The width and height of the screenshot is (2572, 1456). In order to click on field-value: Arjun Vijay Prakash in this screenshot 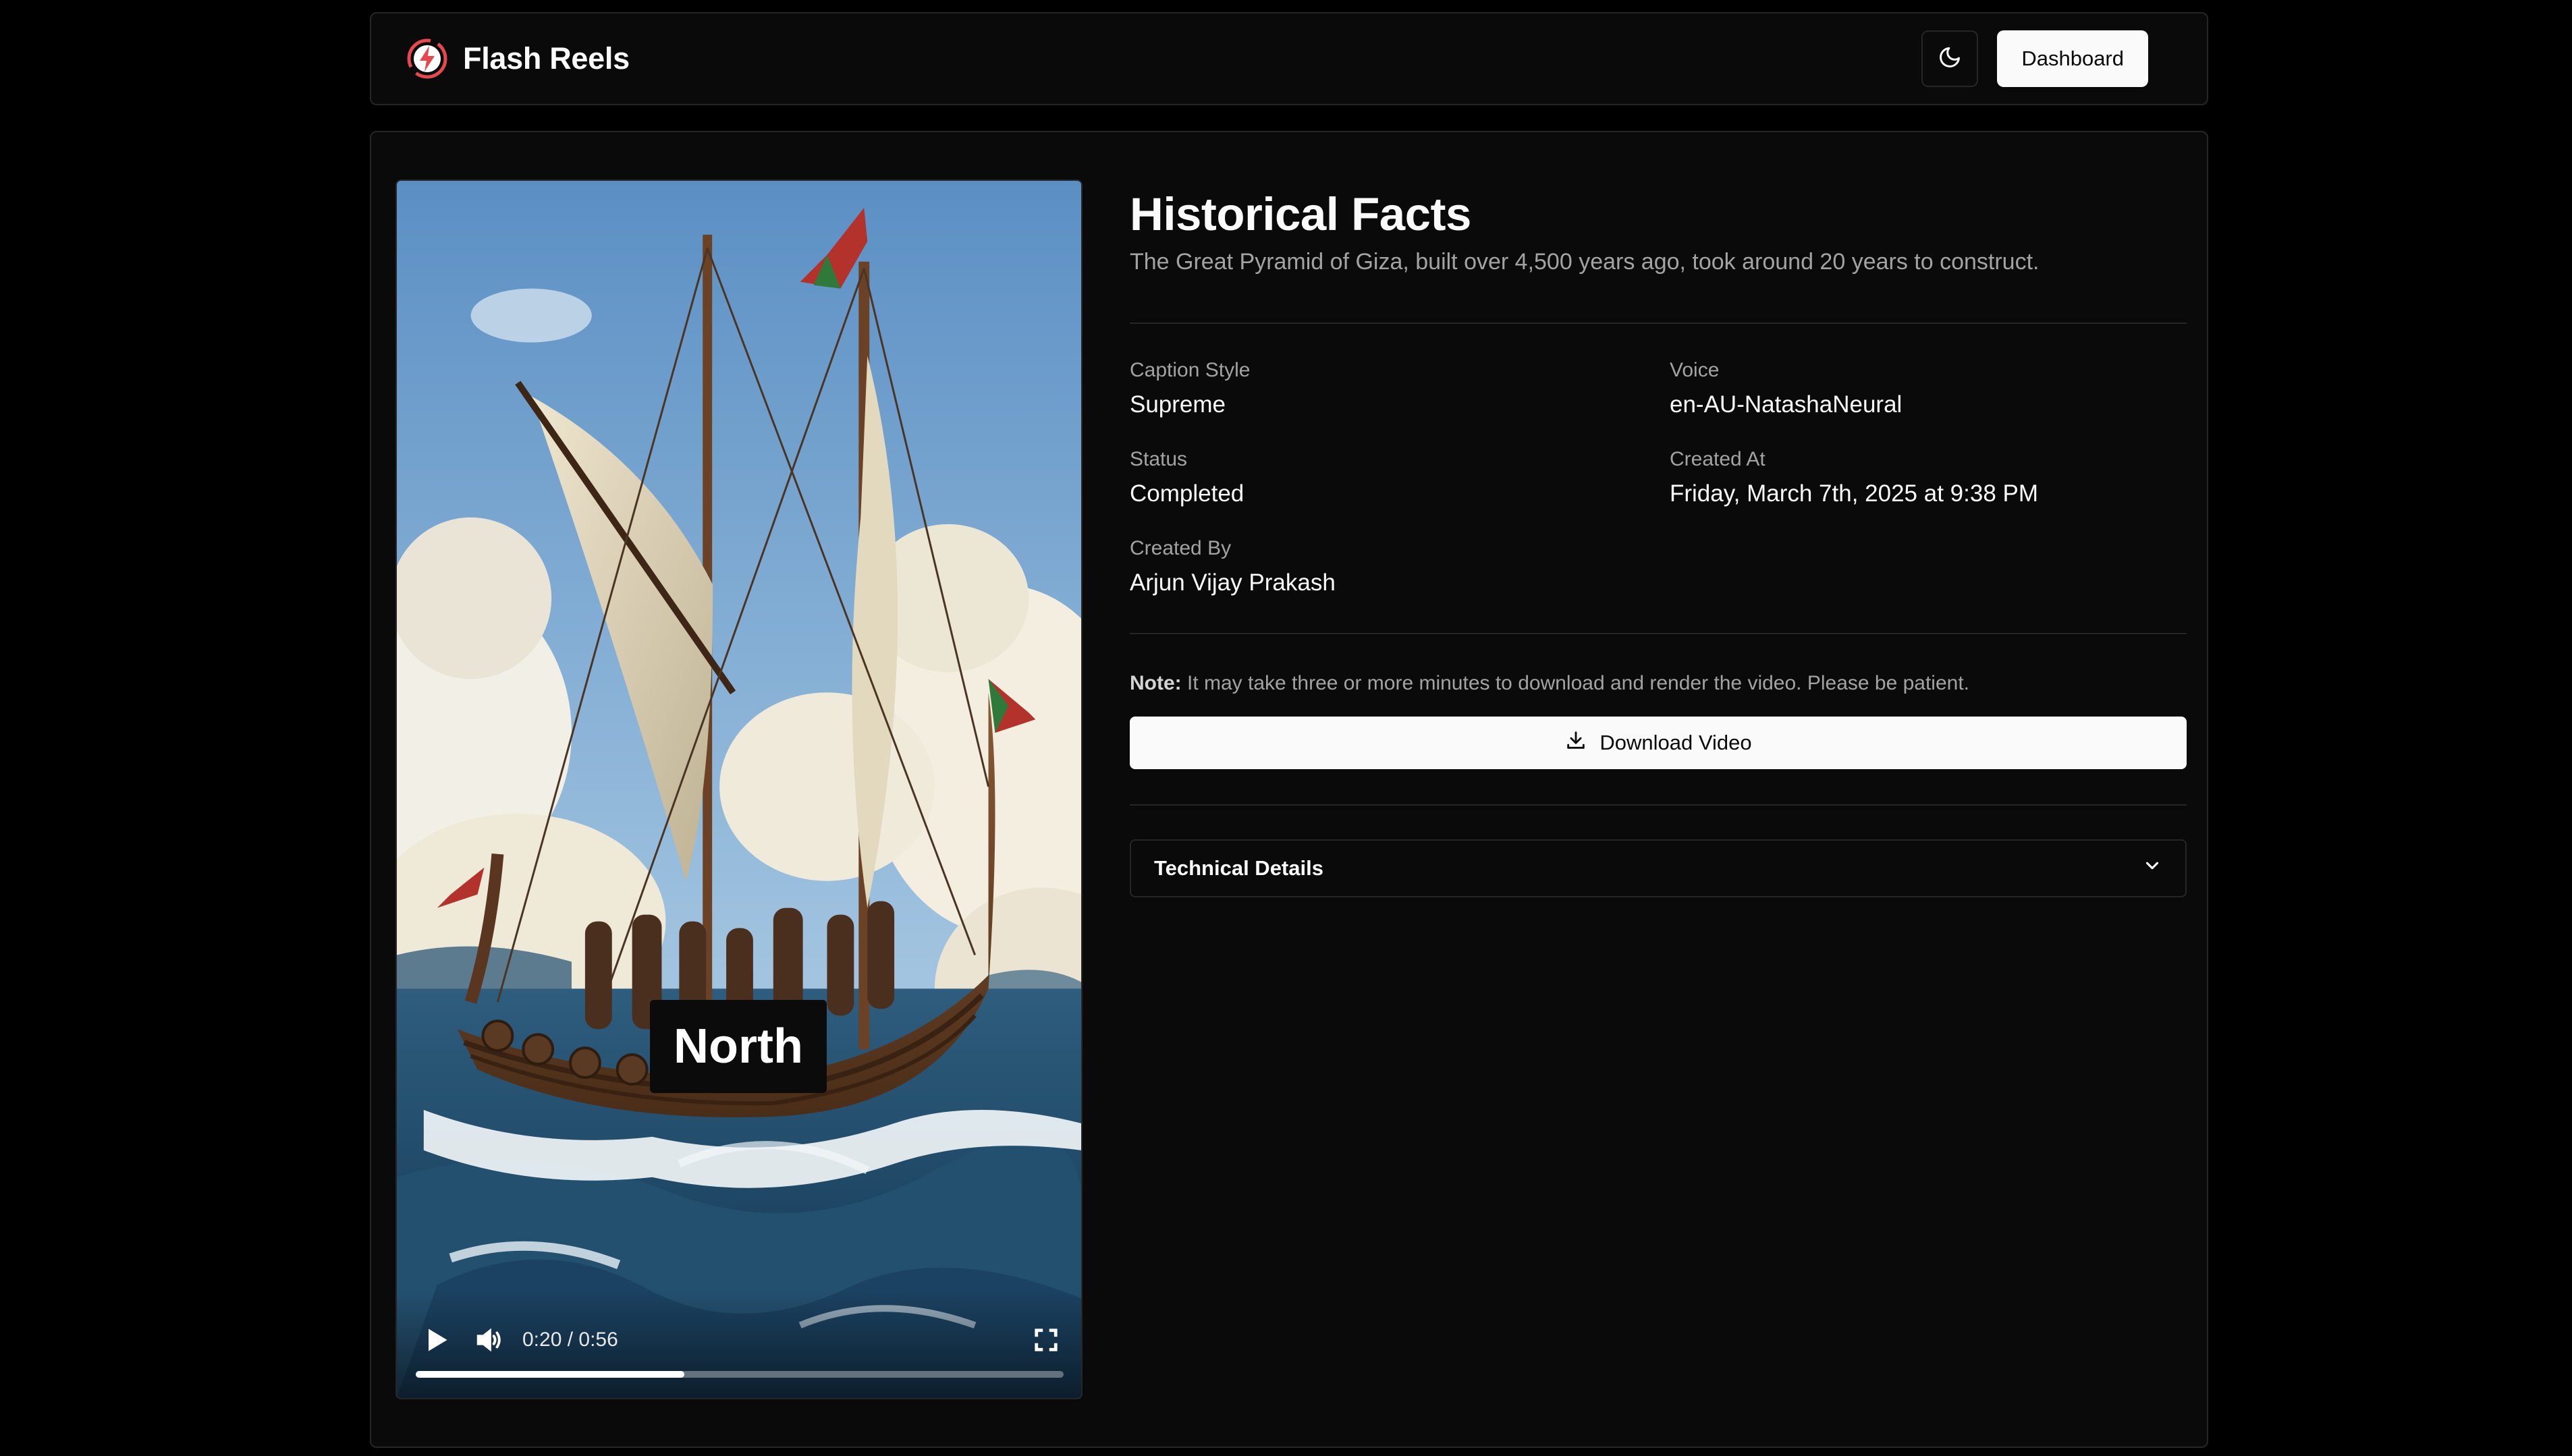, I will do `click(1233, 582)`.